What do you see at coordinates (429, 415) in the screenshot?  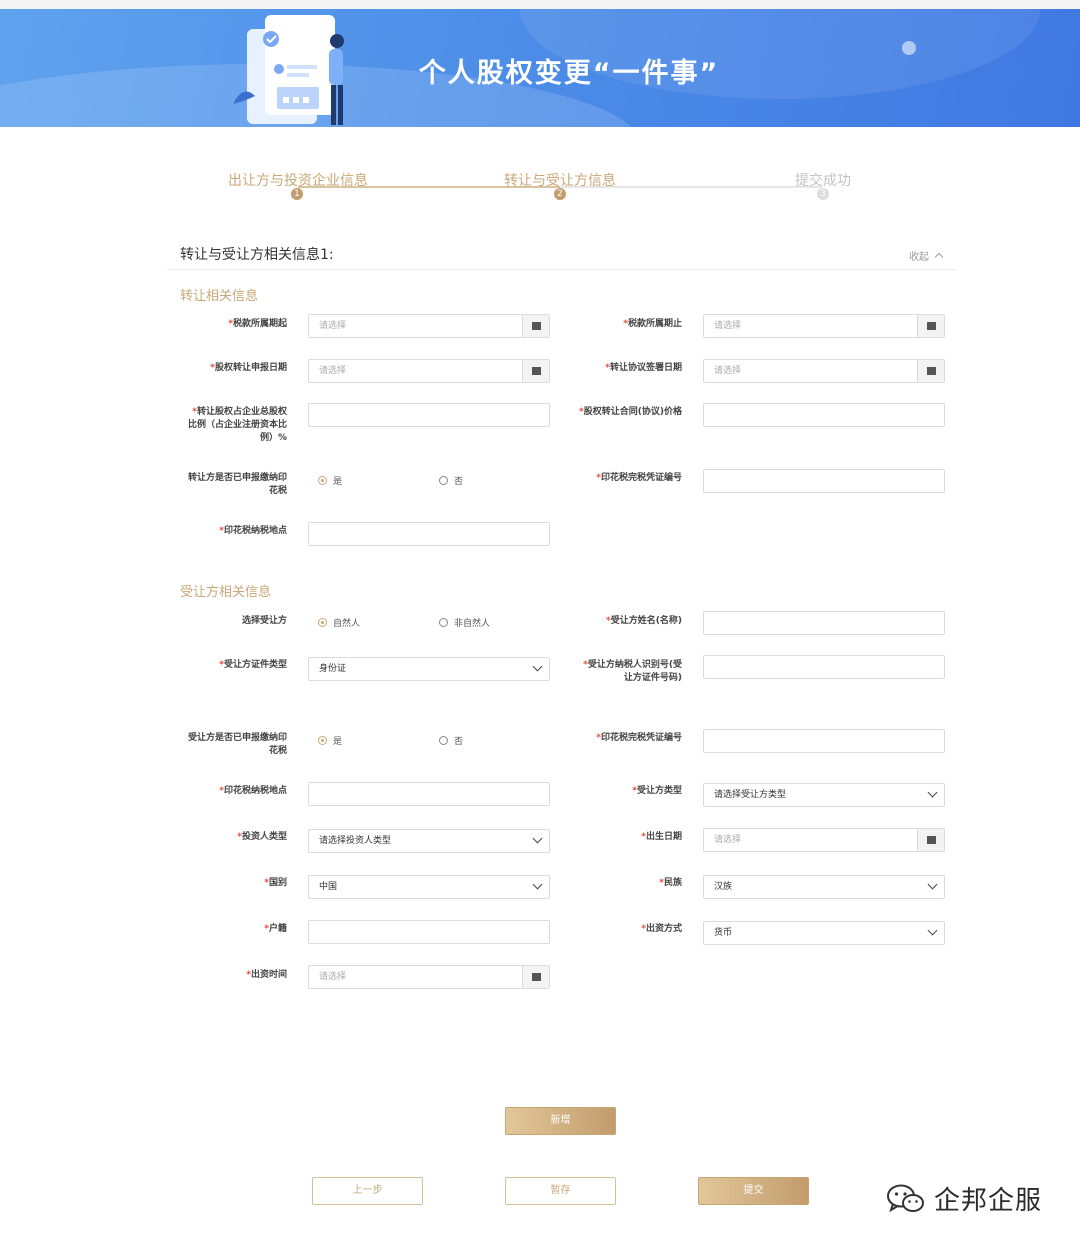 I see `equity-ratio-input` at bounding box center [429, 415].